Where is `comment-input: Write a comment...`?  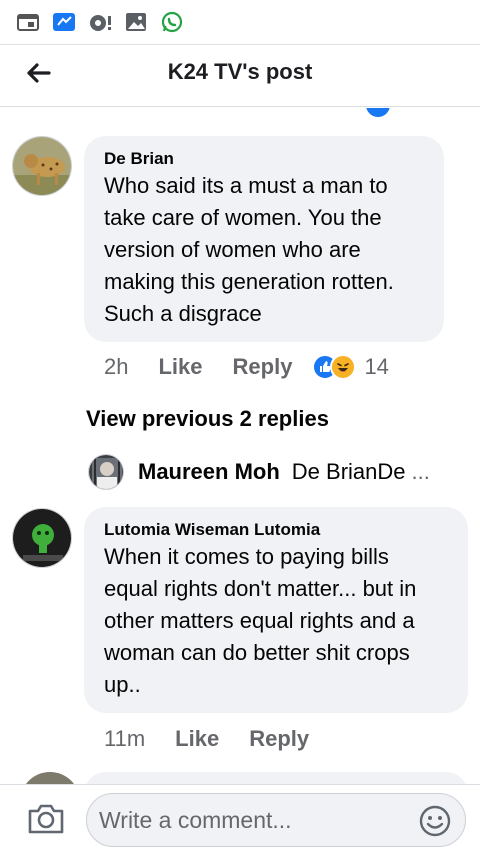
comment-input: Write a comment... is located at coordinates (276, 820).